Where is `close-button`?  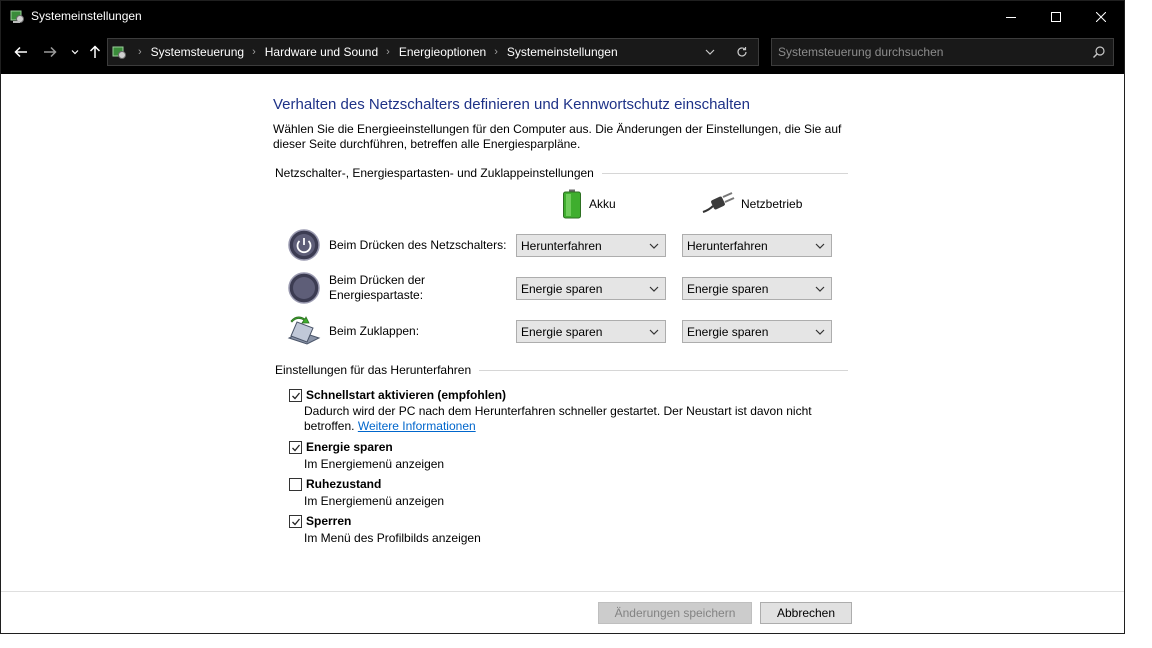 close-button is located at coordinates (1101, 16).